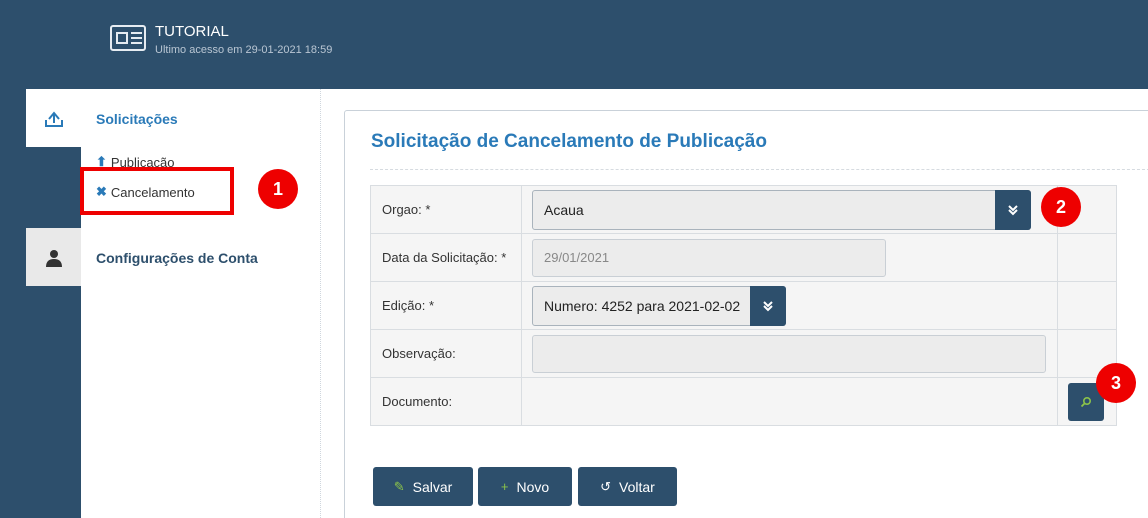 This screenshot has height=518, width=1148. I want to click on form-row-observacao: Observação:, so click(743, 353).